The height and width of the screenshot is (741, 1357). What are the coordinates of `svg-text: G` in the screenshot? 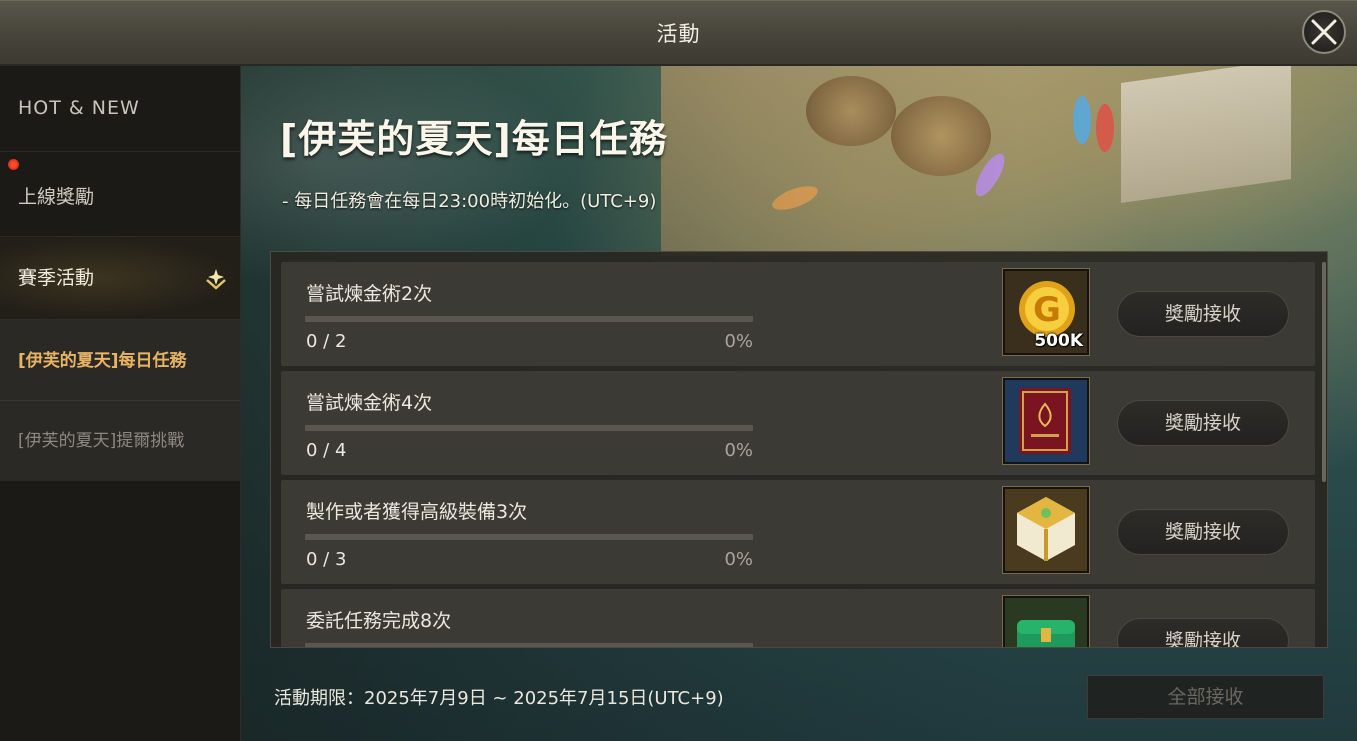 It's located at (1047, 310).